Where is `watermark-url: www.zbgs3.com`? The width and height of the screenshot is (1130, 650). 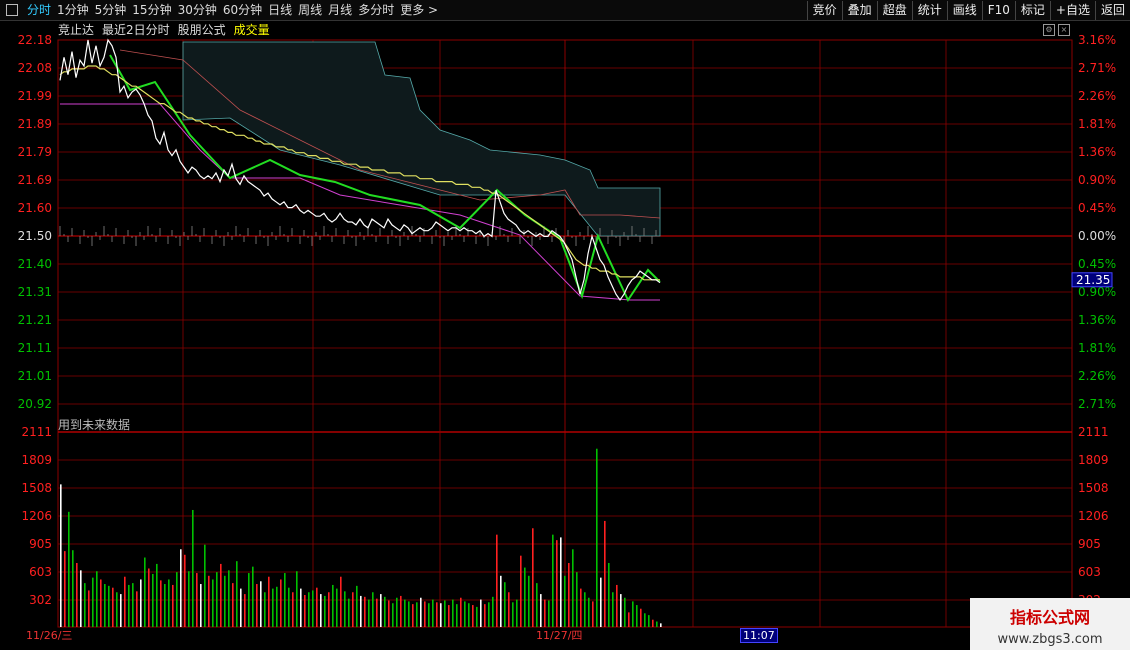 watermark-url: www.zbgs3.com is located at coordinates (1050, 639).